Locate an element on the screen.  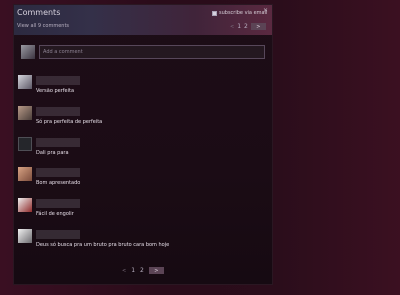
comment-item: Fácil de engolir is located at coordinates (49, 207).